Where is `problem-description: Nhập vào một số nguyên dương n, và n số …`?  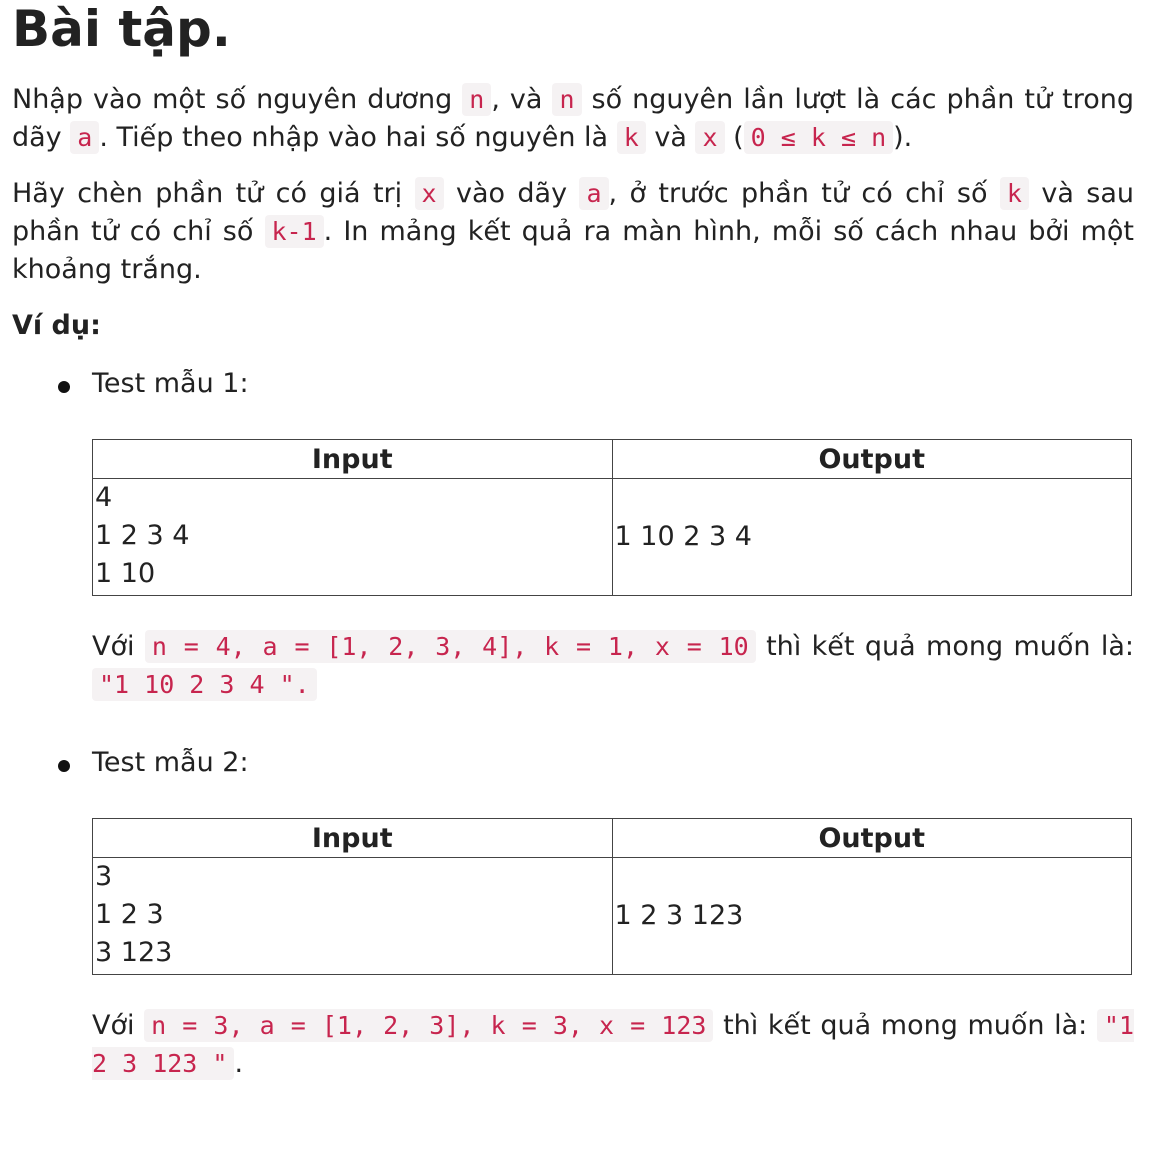
problem-description: Nhập vào một số nguyên dương n, và n số … is located at coordinates (573, 119).